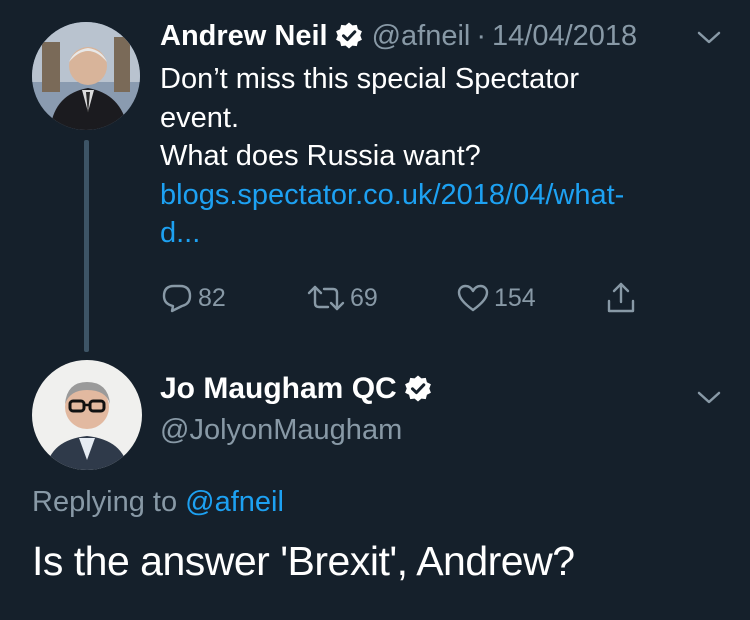 The width and height of the screenshot is (750, 620). What do you see at coordinates (326, 298) in the screenshot?
I see `retweet-icon` at bounding box center [326, 298].